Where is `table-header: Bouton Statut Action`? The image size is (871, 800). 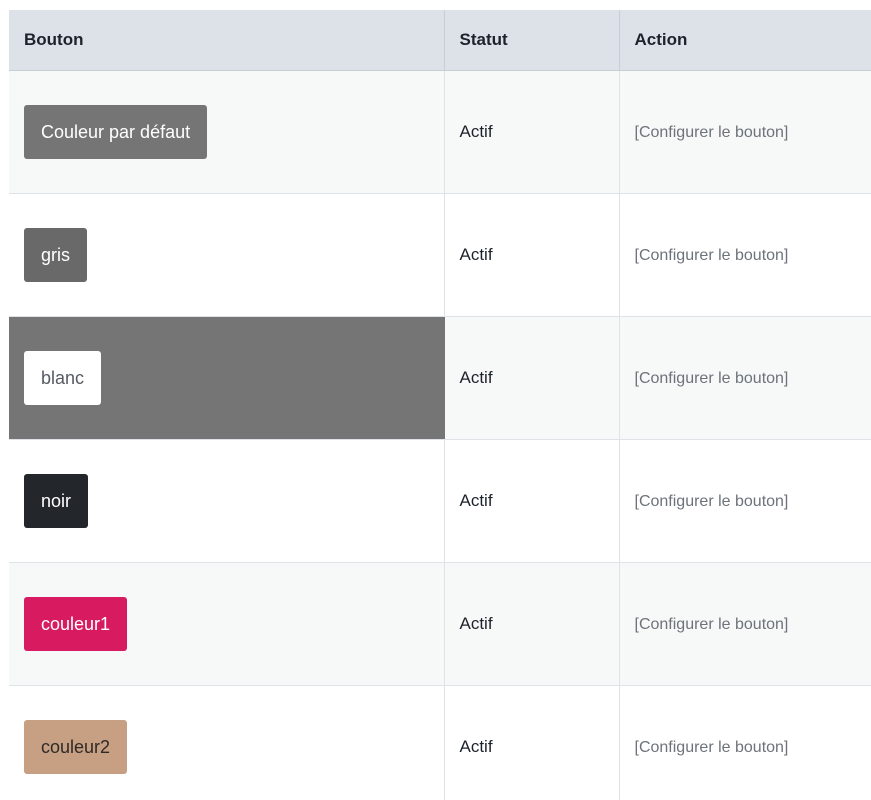 table-header: Bouton Statut Action is located at coordinates (440, 40).